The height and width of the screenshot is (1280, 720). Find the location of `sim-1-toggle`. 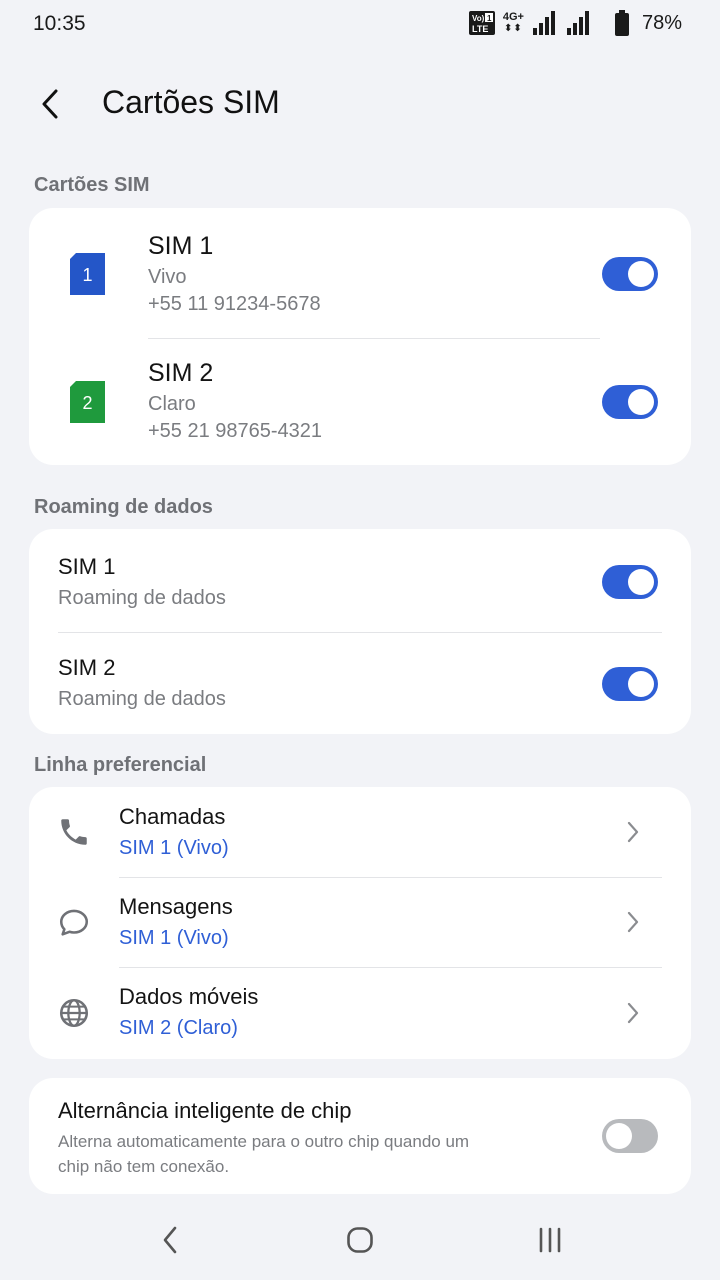

sim-1-toggle is located at coordinates (630, 274).